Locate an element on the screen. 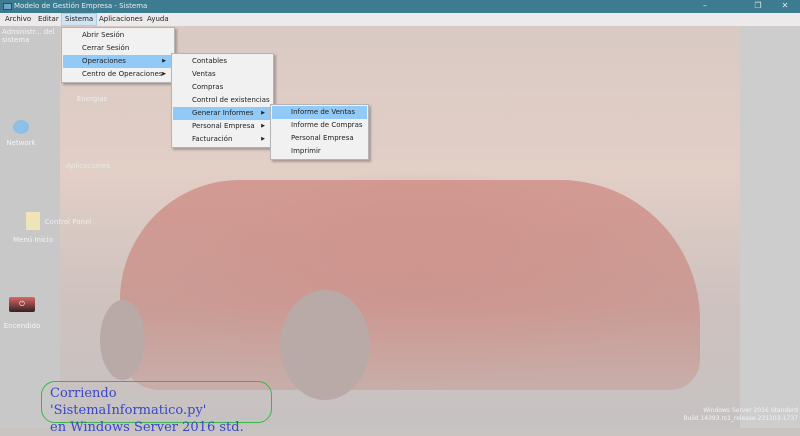  menu-ayuda: Ayuda is located at coordinates (158, 19).